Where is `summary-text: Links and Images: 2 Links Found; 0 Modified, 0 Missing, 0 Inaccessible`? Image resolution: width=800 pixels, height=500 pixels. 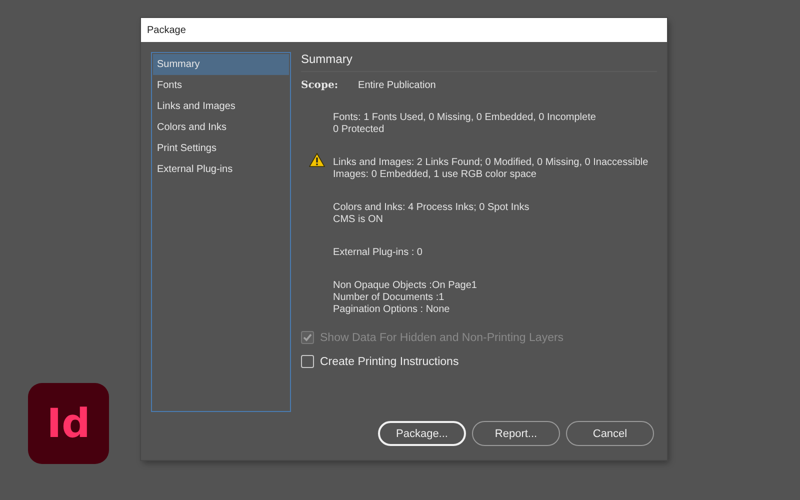
summary-text: Links and Images: 2 Links Found; 0 Modified, 0 Missing, 0 Inaccessible is located at coordinates (490, 163).